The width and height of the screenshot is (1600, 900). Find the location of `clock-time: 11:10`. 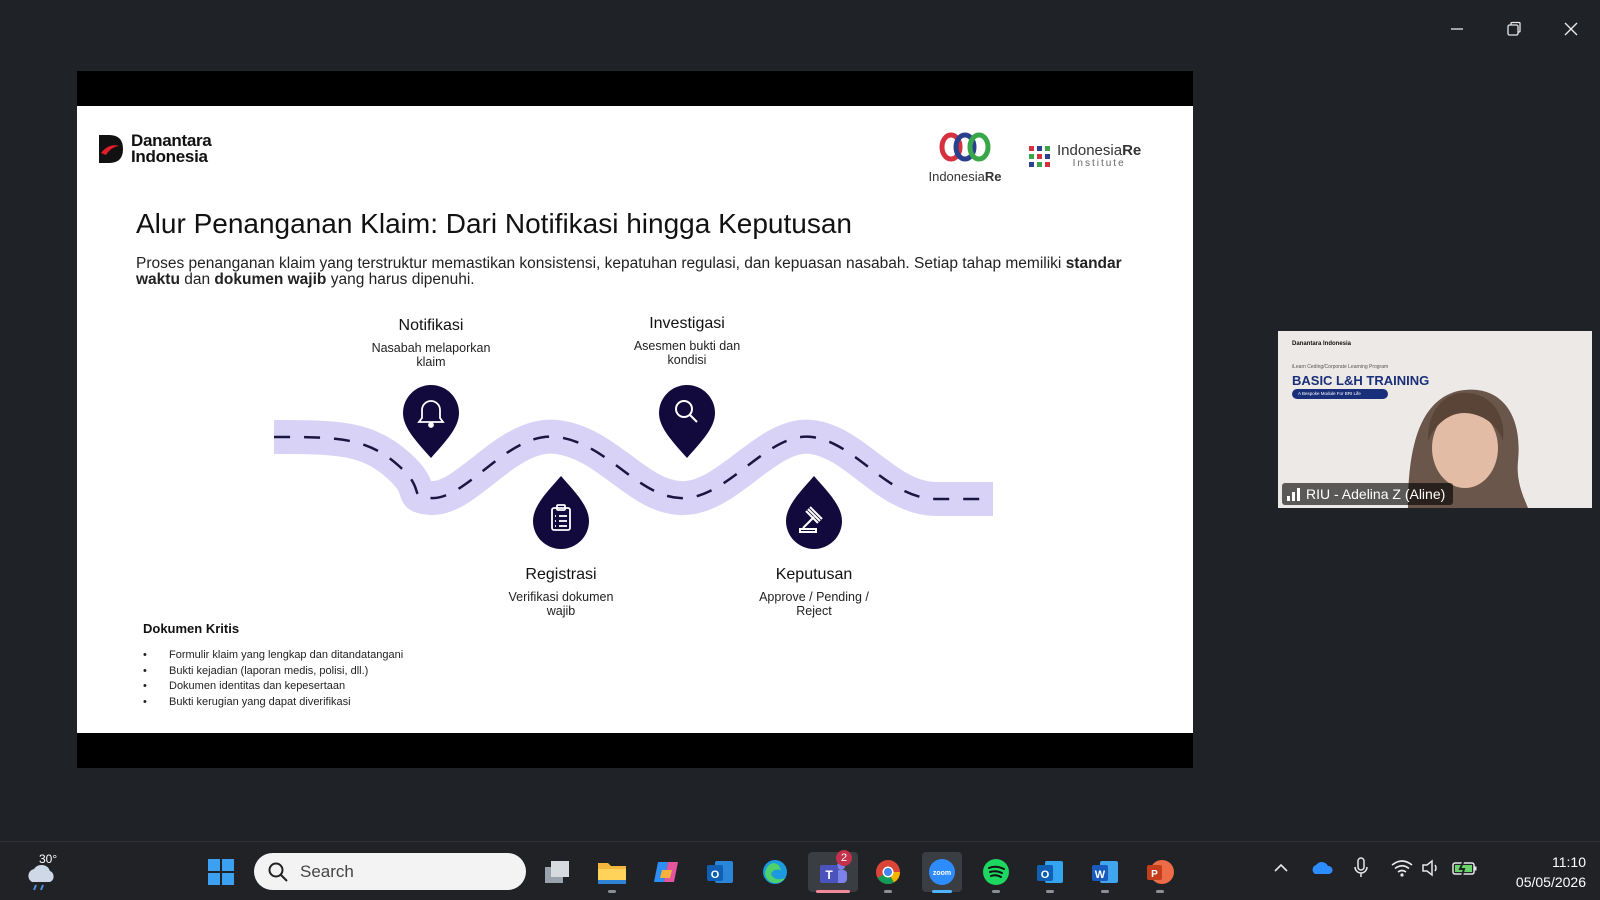

clock-time: 11:10 is located at coordinates (1569, 862).